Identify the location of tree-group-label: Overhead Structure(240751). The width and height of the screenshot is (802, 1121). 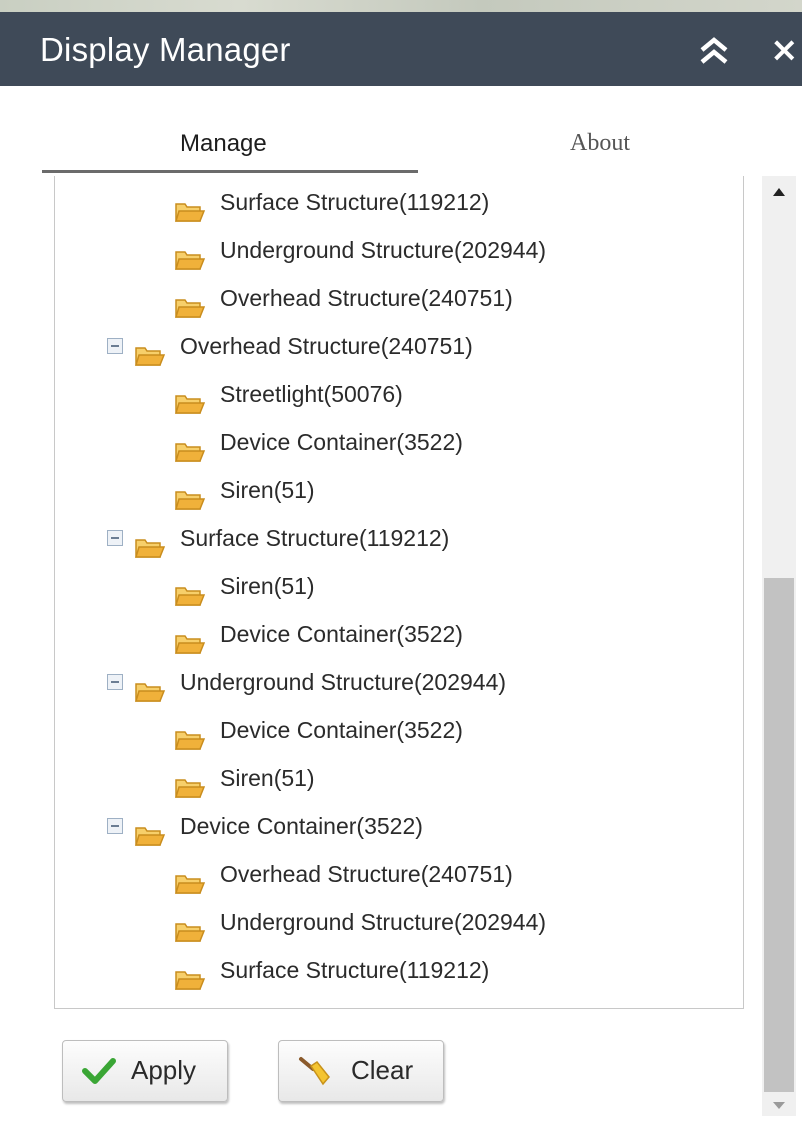
(326, 346).